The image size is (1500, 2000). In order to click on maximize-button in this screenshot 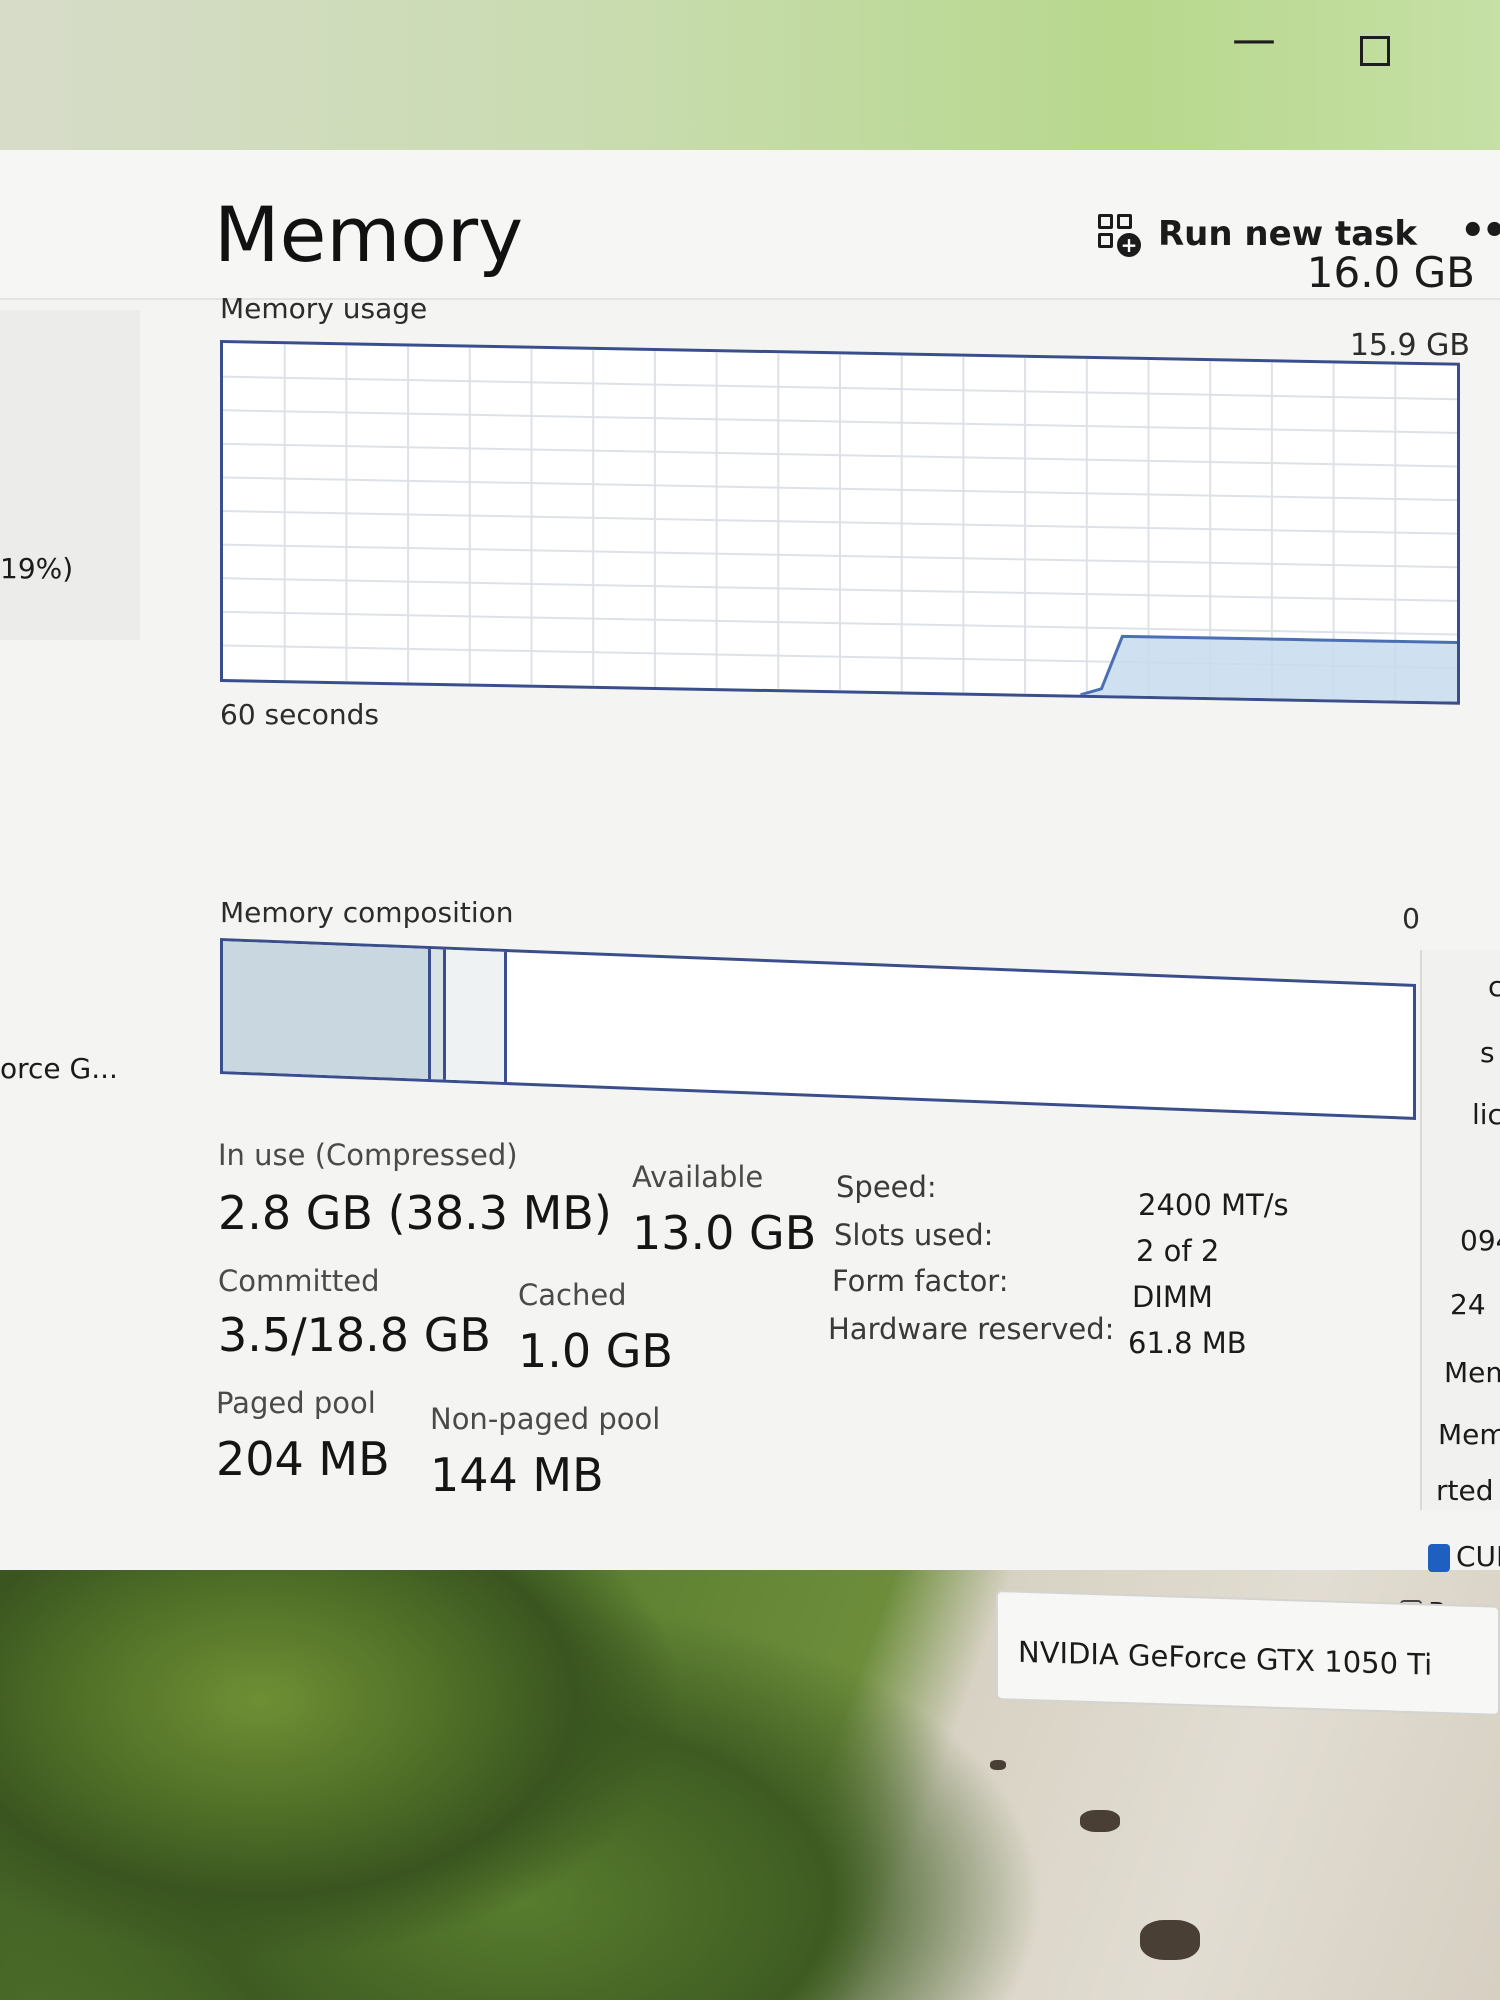, I will do `click(1375, 51)`.